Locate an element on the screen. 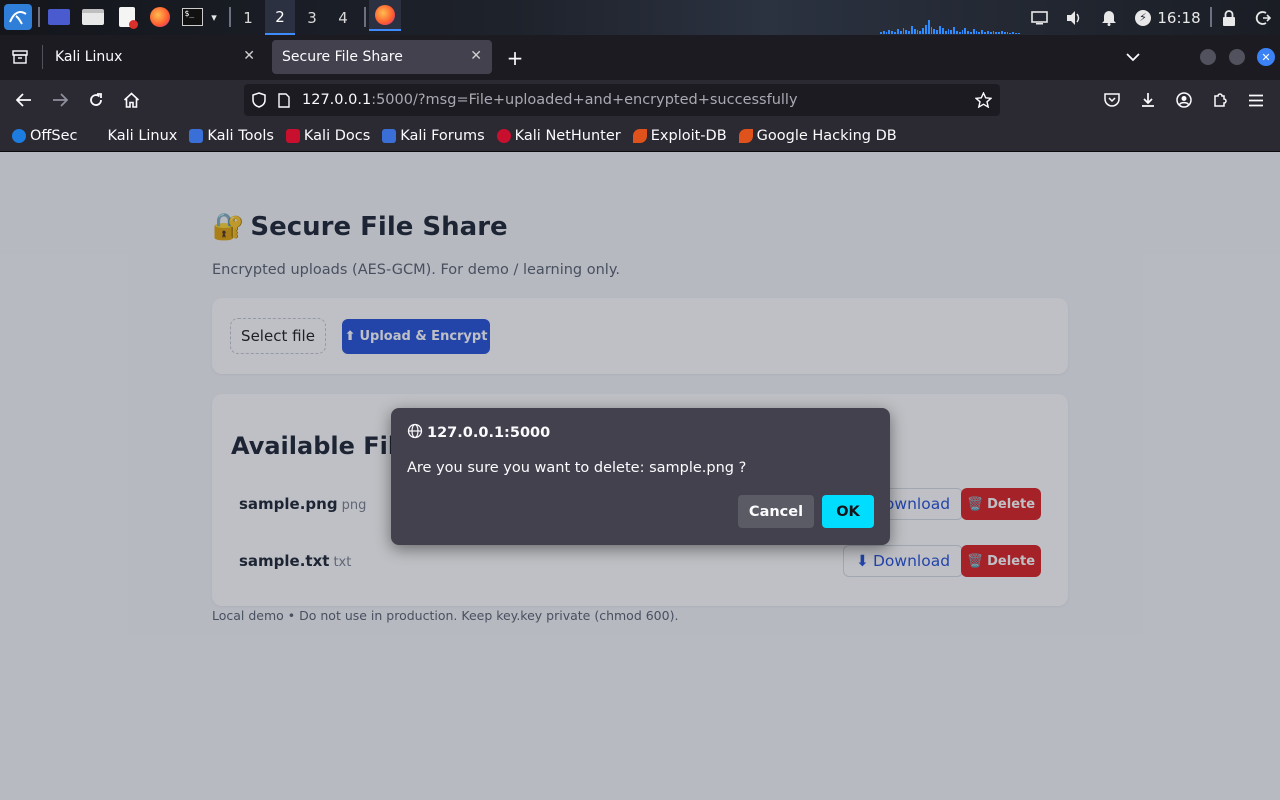  kali-tools-icon is located at coordinates (196, 135).